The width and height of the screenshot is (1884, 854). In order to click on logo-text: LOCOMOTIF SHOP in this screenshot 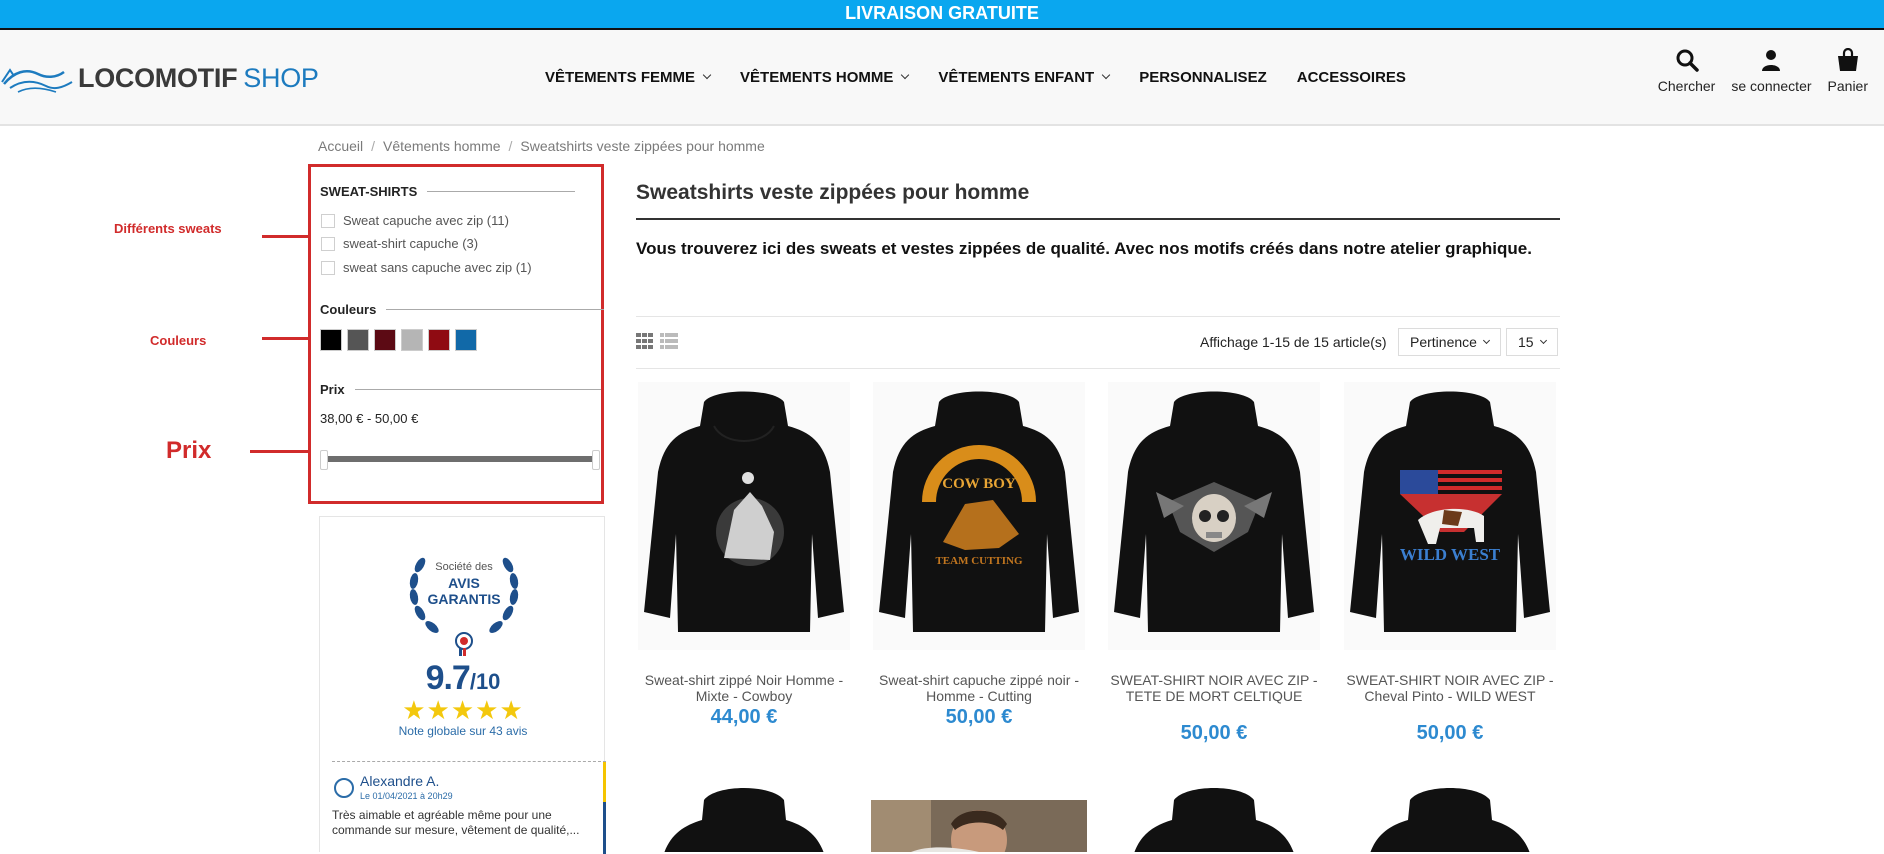, I will do `click(198, 78)`.